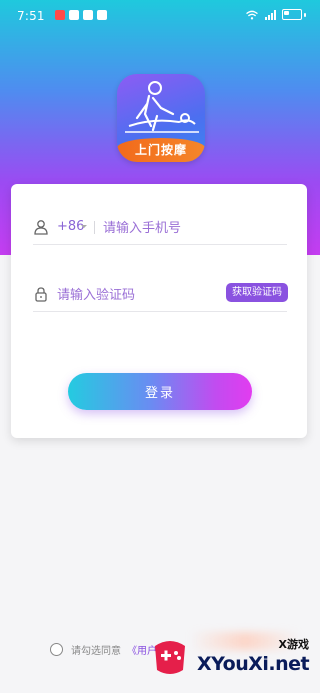 The width and height of the screenshot is (320, 693). Describe the element at coordinates (293, 644) in the screenshot. I see `watermark-small-text: X游戏` at that location.